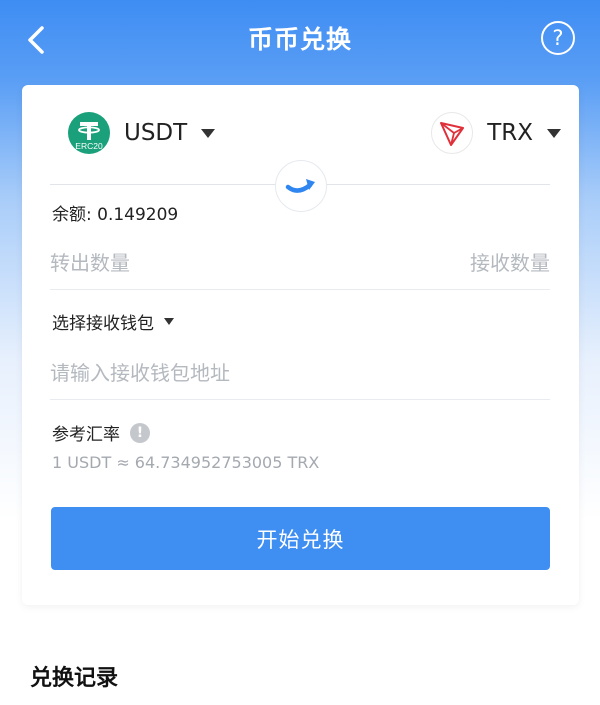 This screenshot has height=705, width=600. Describe the element at coordinates (300, 262) in the screenshot. I see `amount-row` at that location.